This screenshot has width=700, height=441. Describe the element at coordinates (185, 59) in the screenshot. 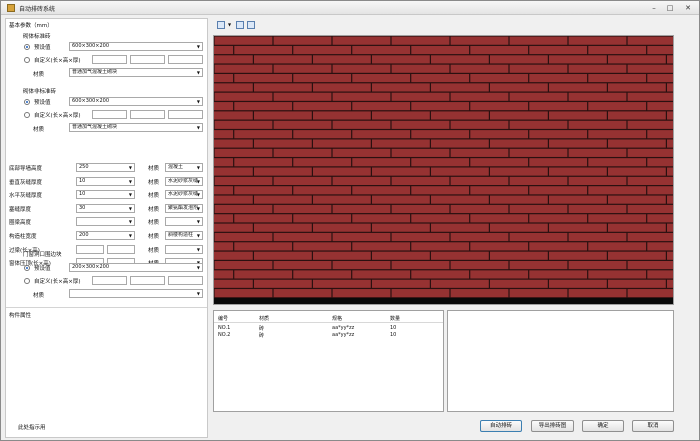

I see `group1-thickness-input` at that location.